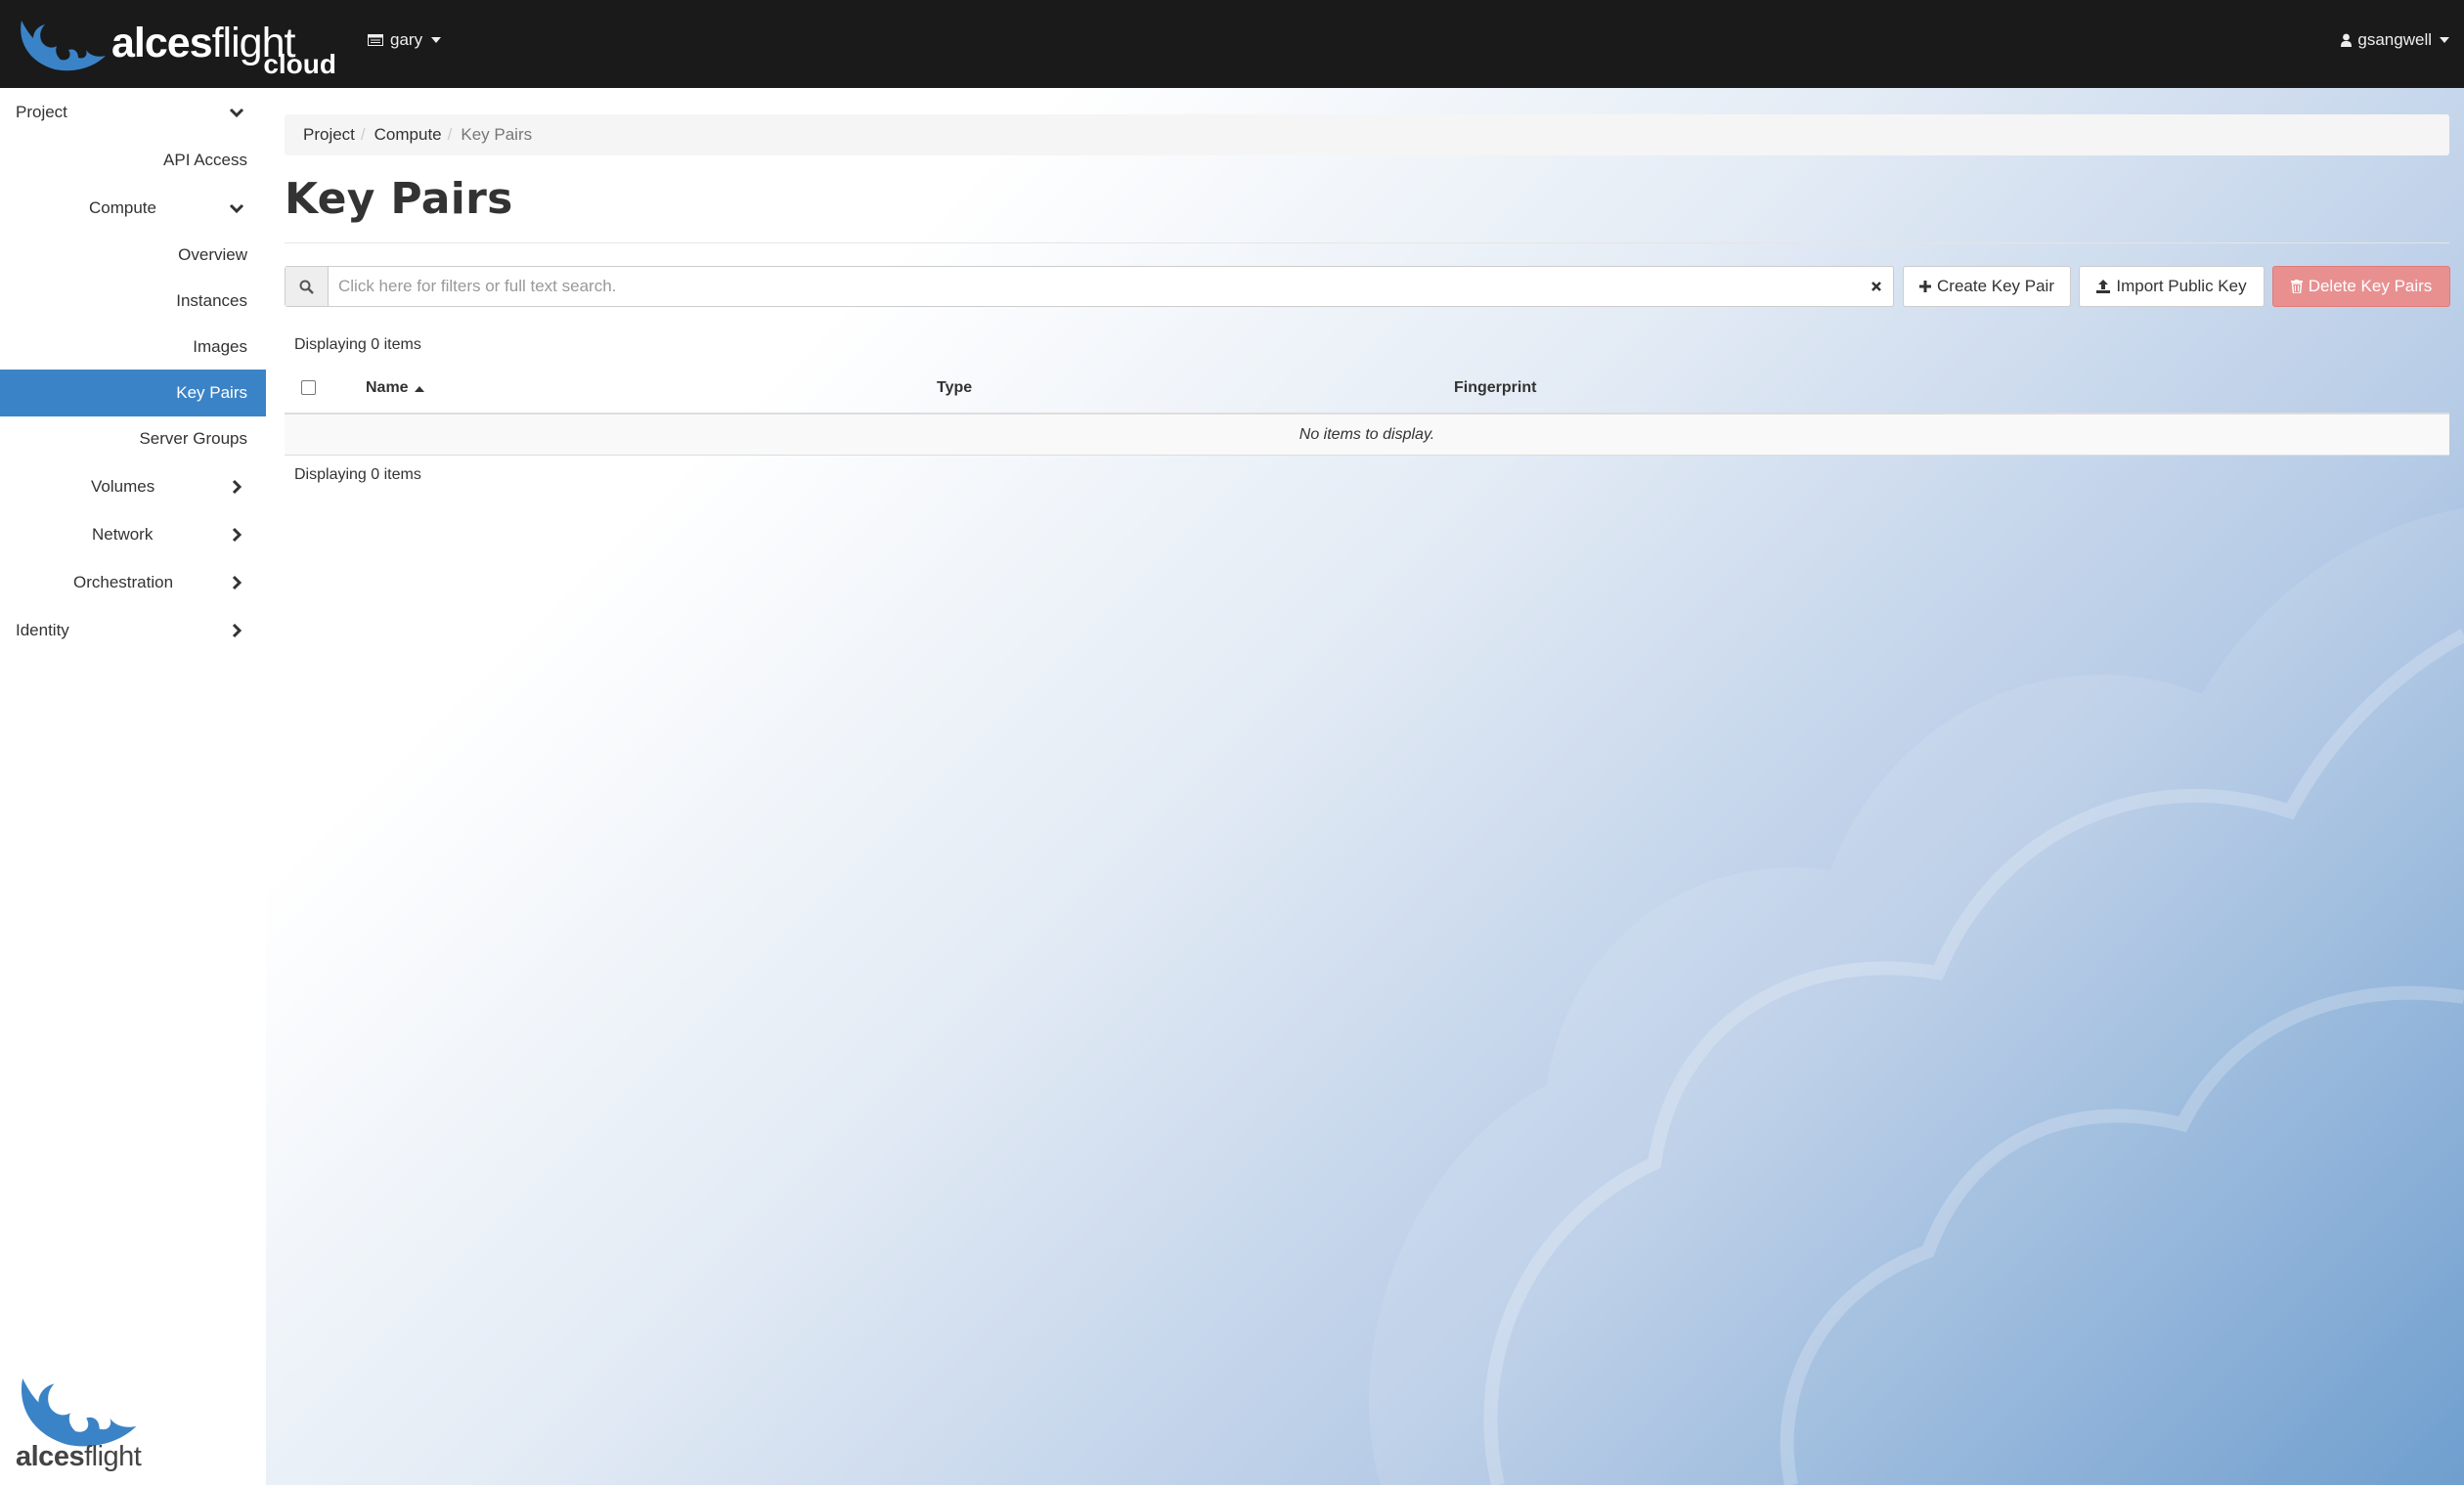  Describe the element at coordinates (308, 388) in the screenshot. I see `select-all-checkbox` at that location.